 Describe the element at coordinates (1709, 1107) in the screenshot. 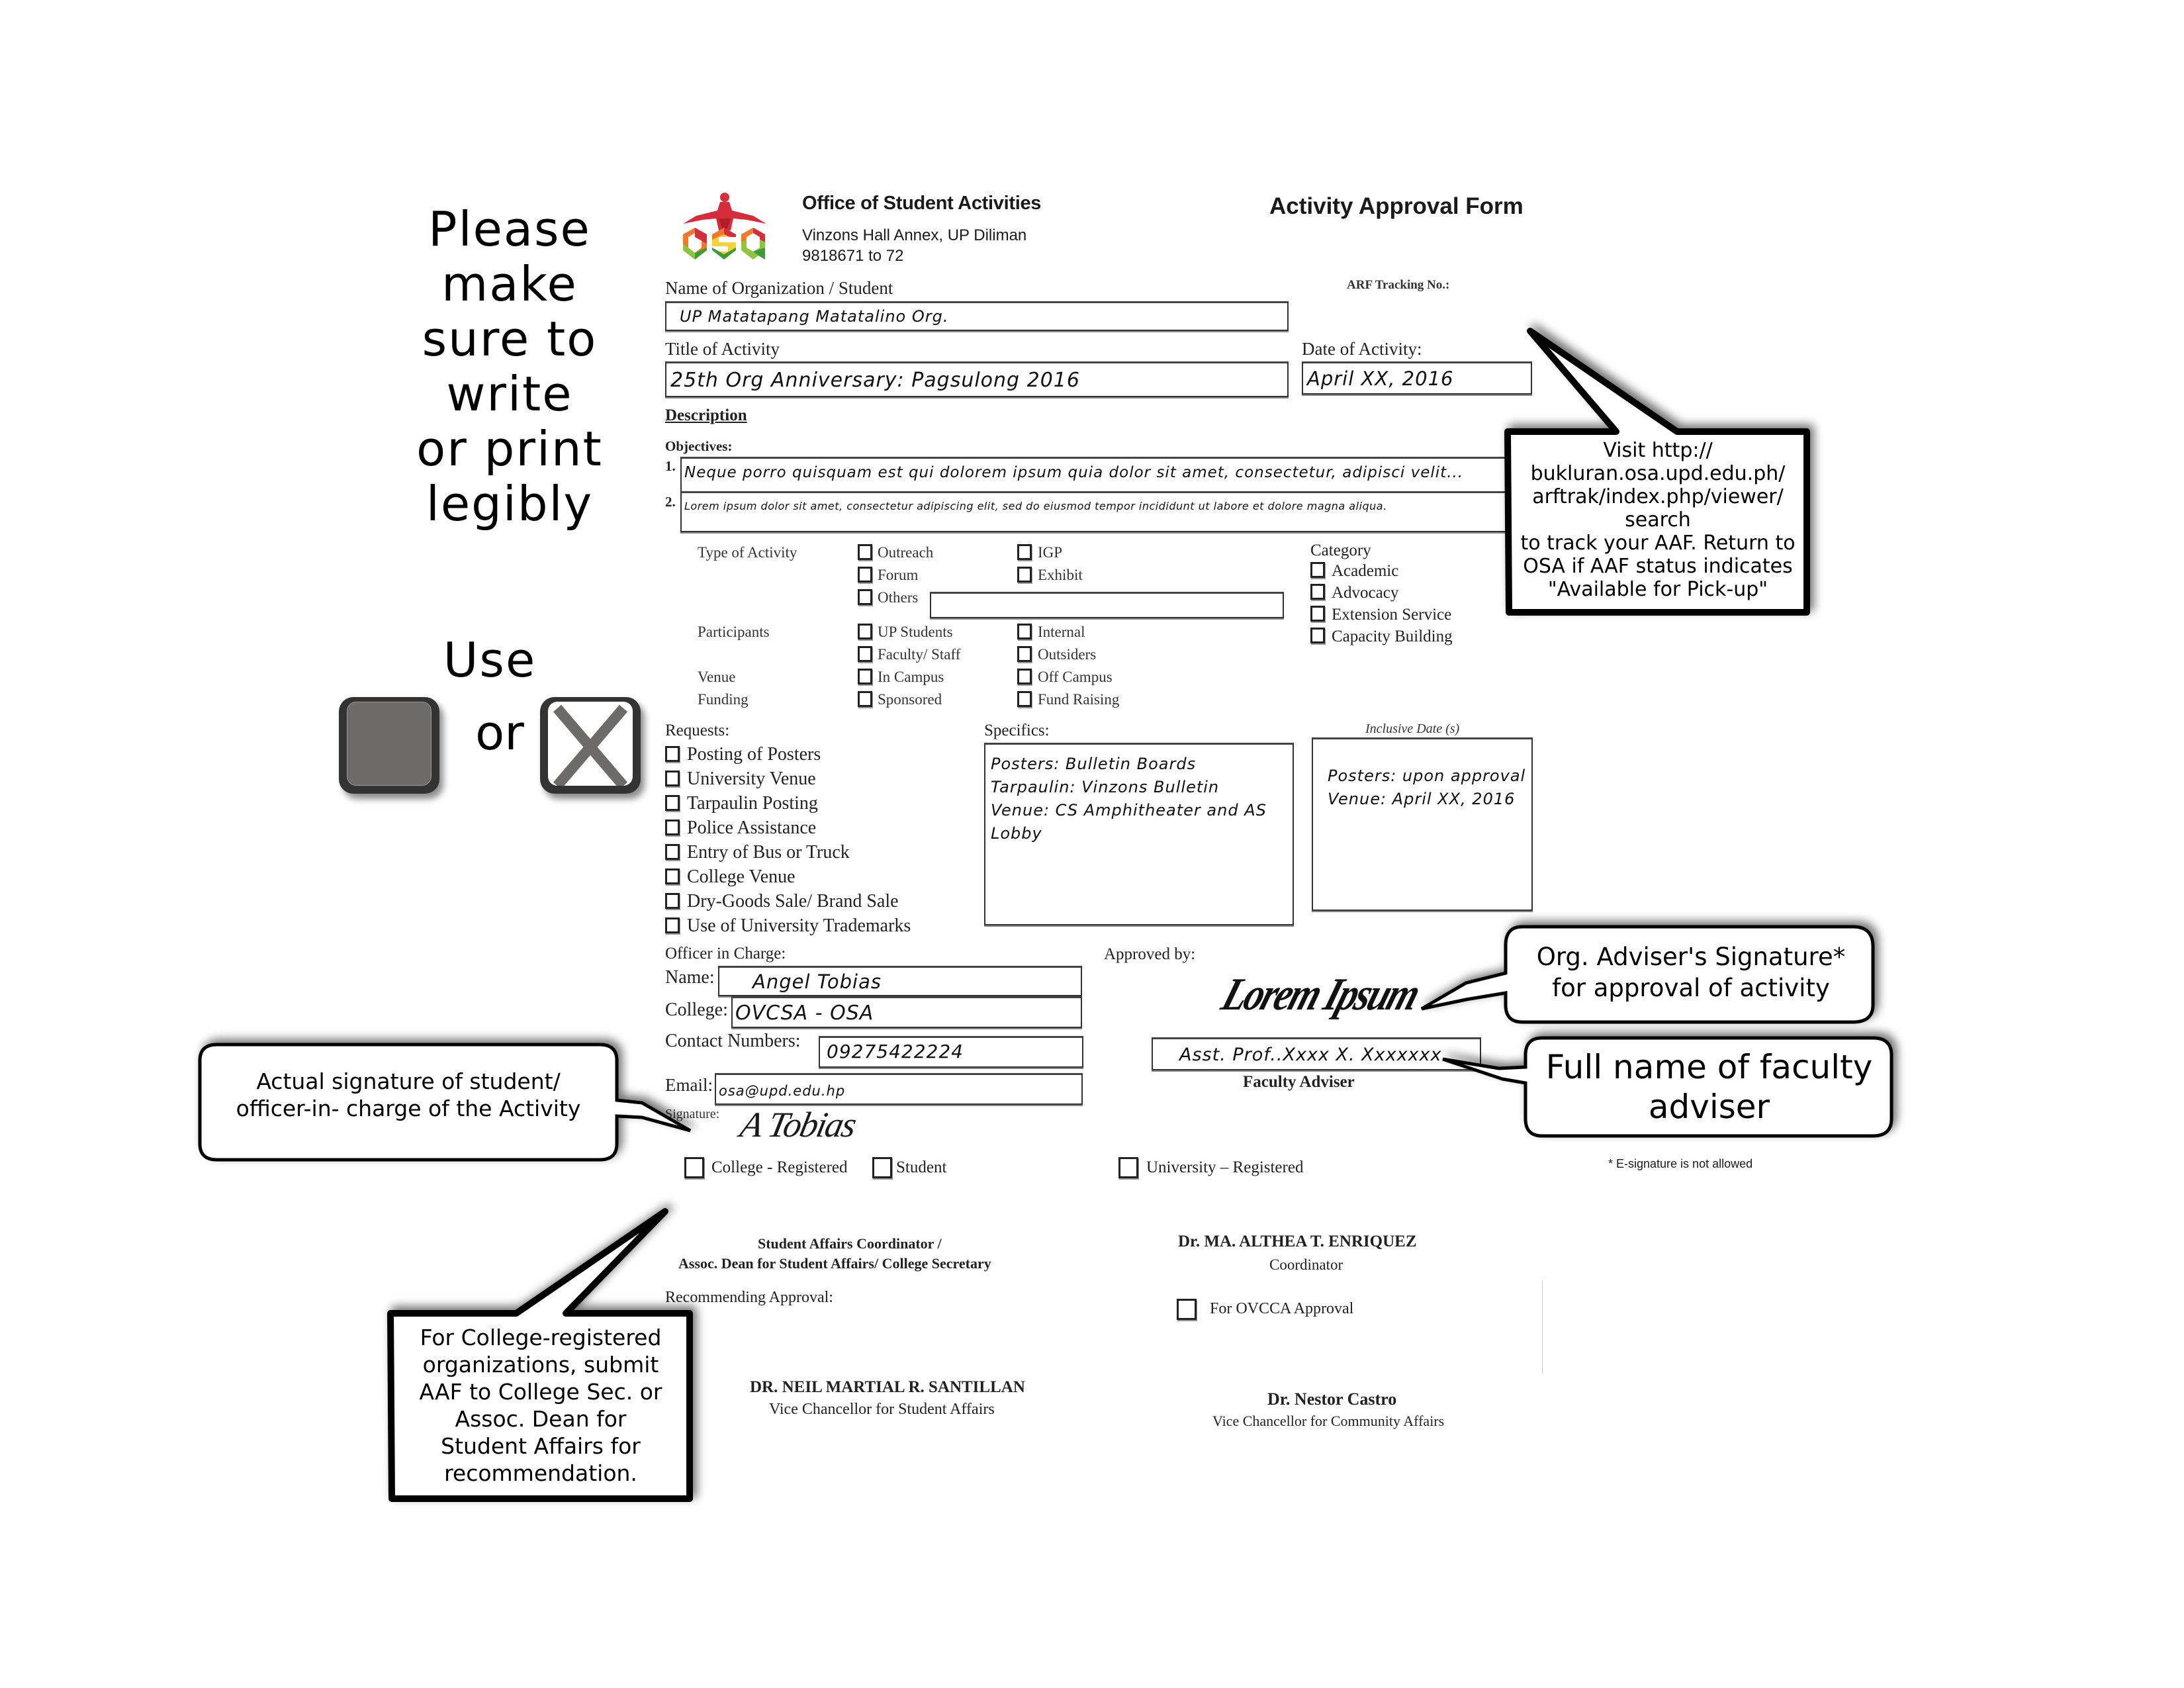

I see `adviser-name-callout-line: adviser` at that location.